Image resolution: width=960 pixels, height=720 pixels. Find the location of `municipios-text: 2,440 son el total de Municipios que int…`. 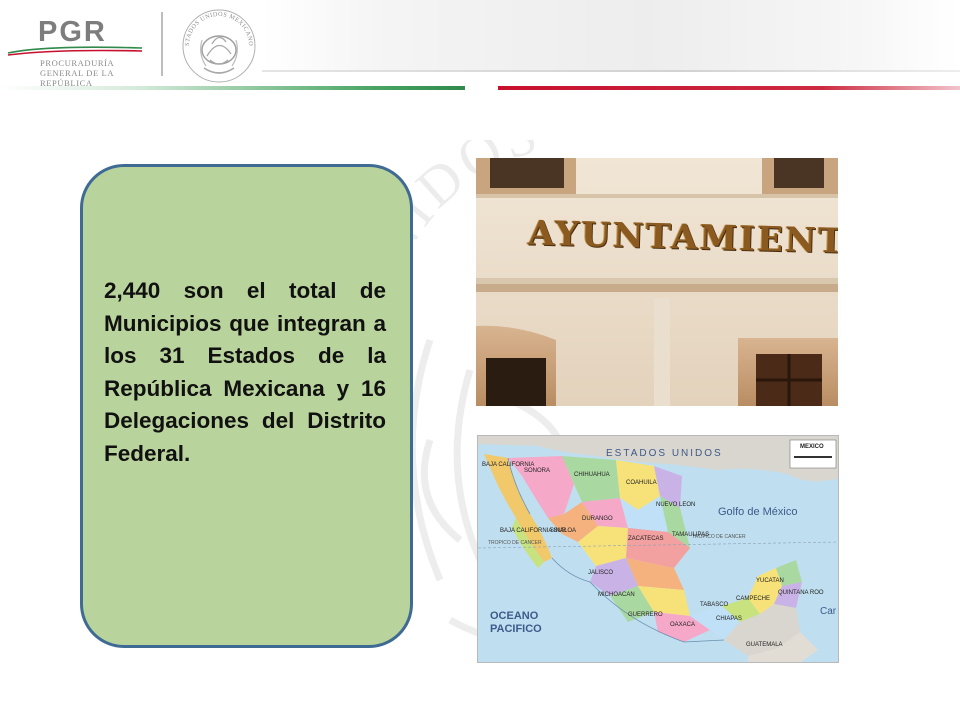

municipios-text: 2,440 son el total de Municipios que int… is located at coordinates (245, 372).